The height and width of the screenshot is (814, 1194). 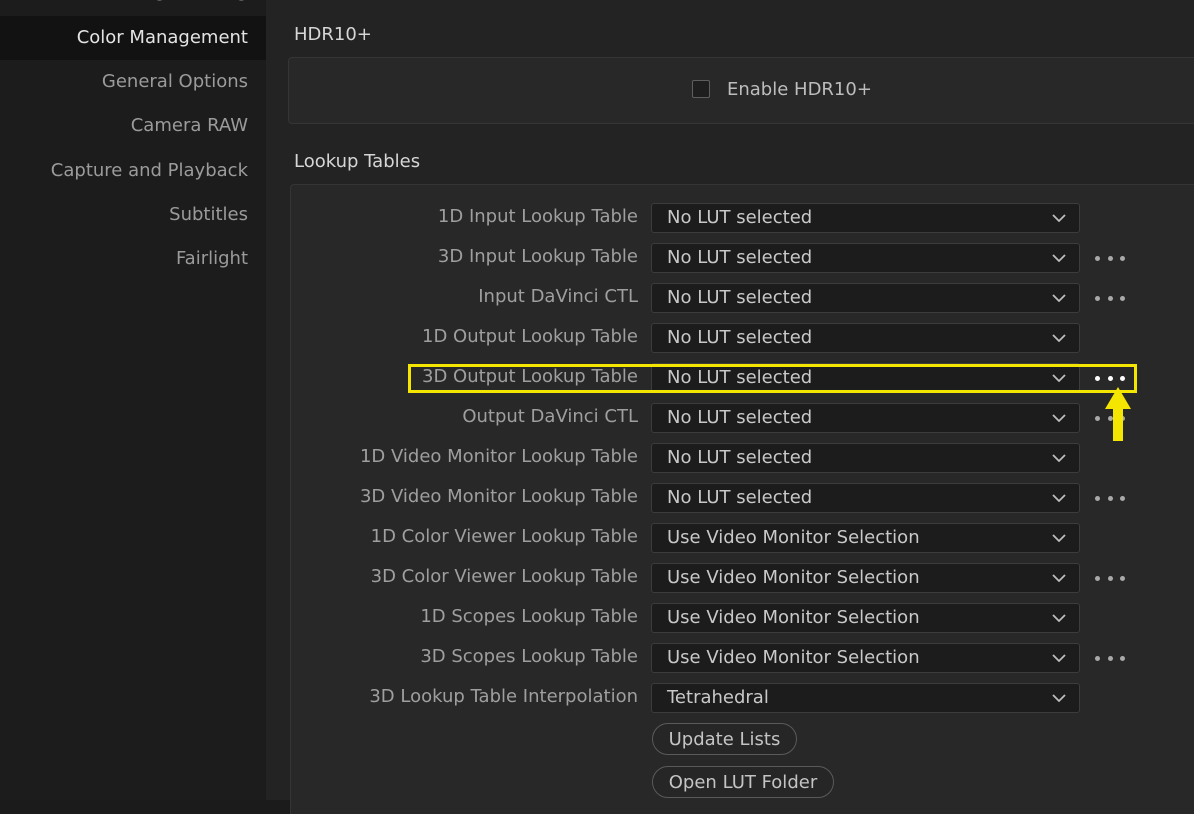 I want to click on lookup-tables-title: Lookup Tables, so click(x=357, y=161).